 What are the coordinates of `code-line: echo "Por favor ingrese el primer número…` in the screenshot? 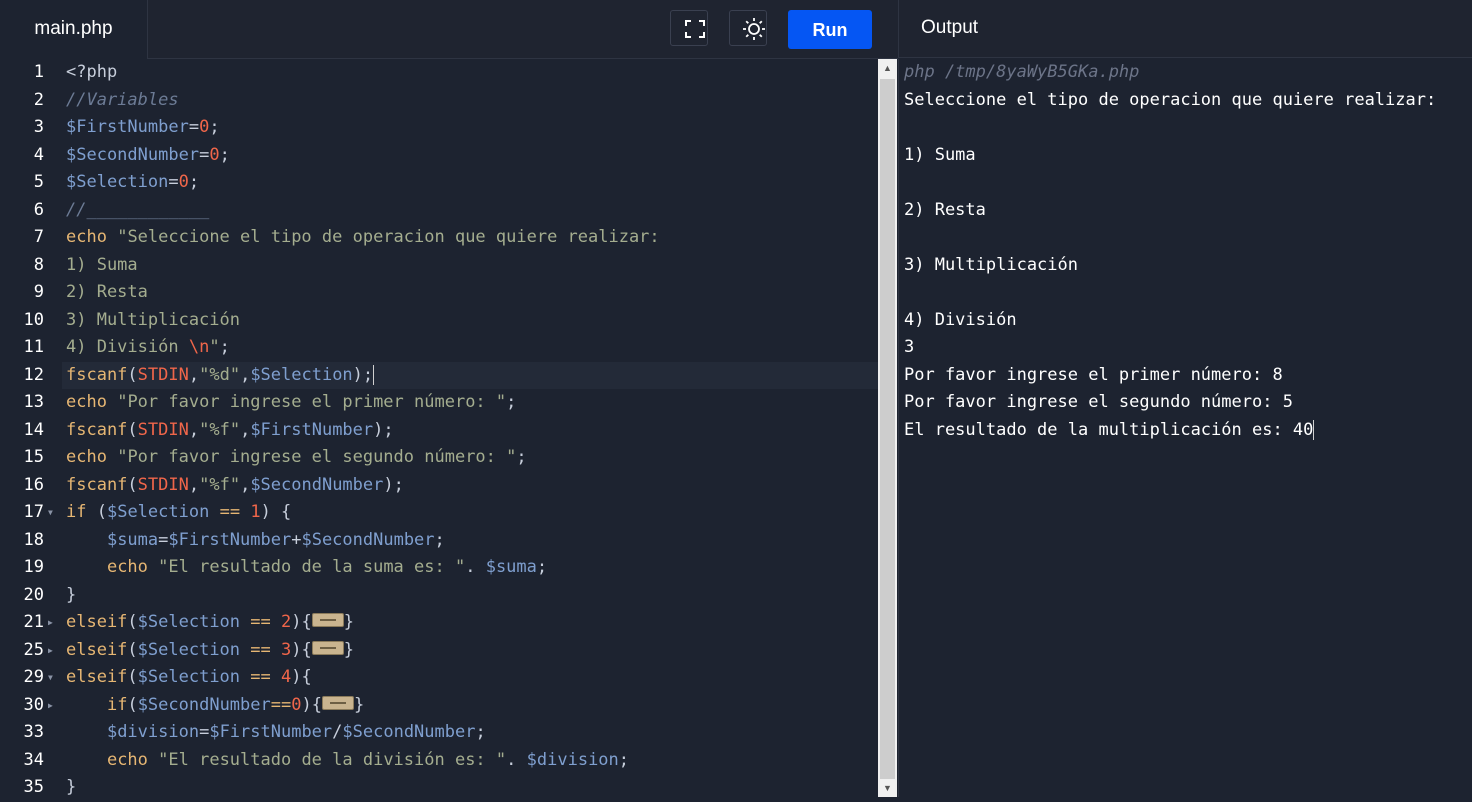 It's located at (291, 403).